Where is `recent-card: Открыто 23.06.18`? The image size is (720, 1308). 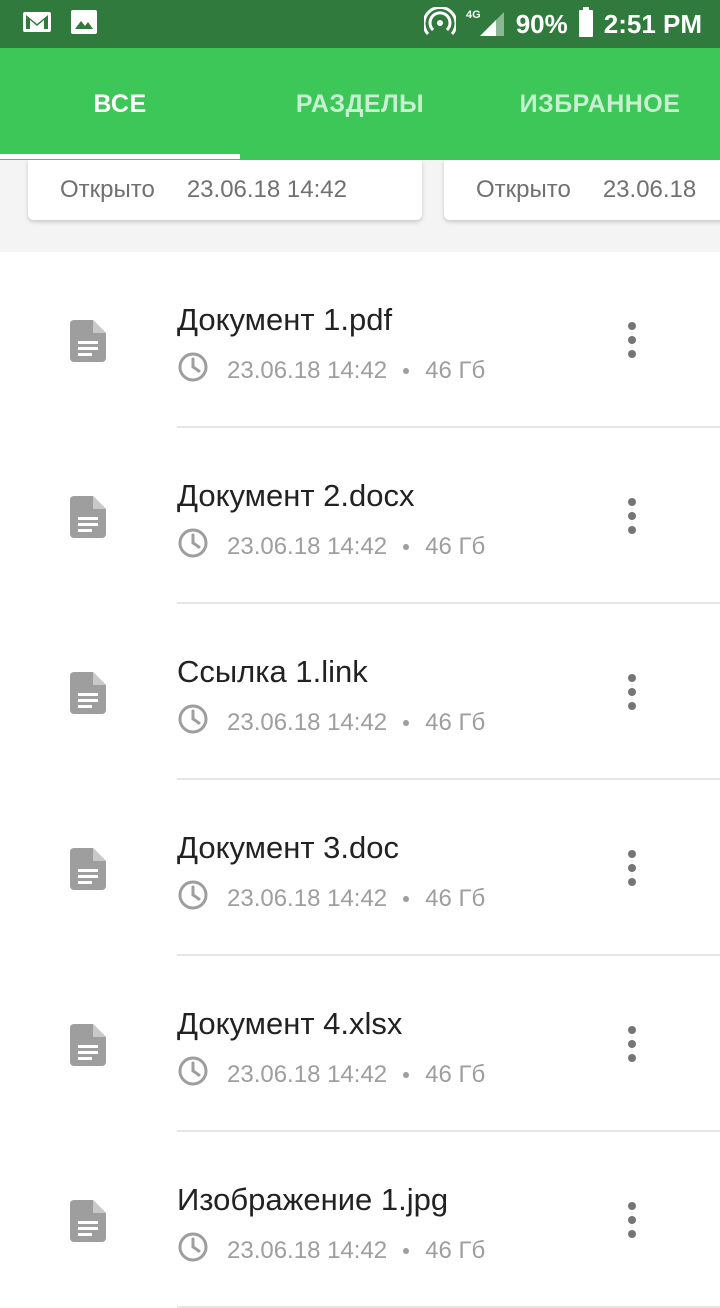 recent-card: Открыто 23.06.18 is located at coordinates (582, 190).